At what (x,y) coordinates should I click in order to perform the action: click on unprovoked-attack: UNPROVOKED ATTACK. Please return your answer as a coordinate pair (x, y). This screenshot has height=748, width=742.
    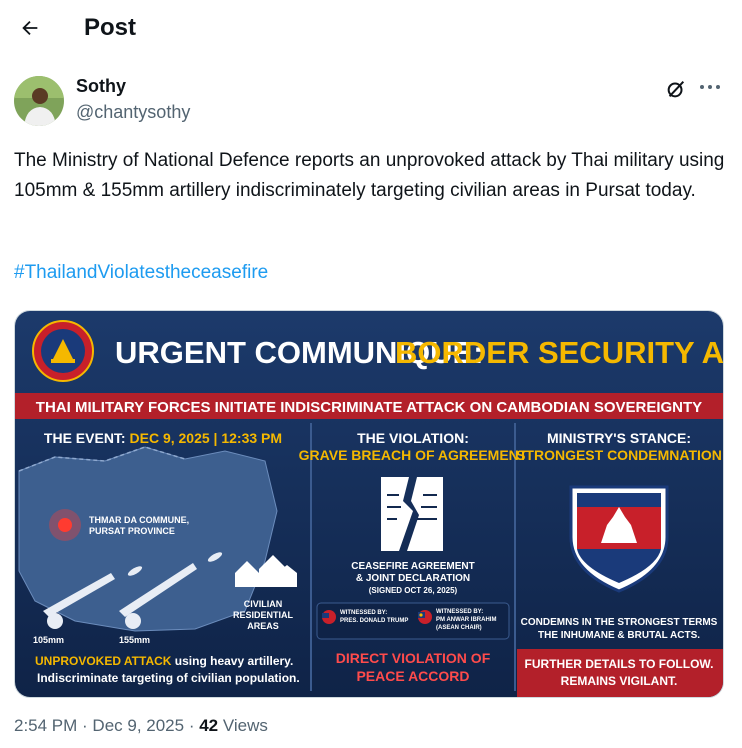
    Looking at the image, I should click on (103, 661).